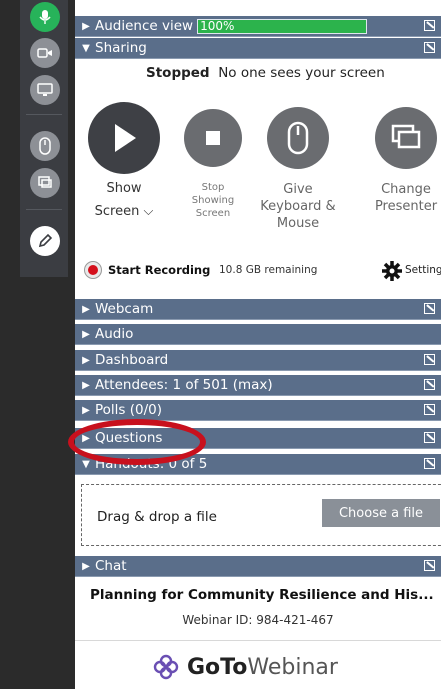 The width and height of the screenshot is (441, 689). What do you see at coordinates (178, 73) in the screenshot?
I see `status-bold: Stopped` at bounding box center [178, 73].